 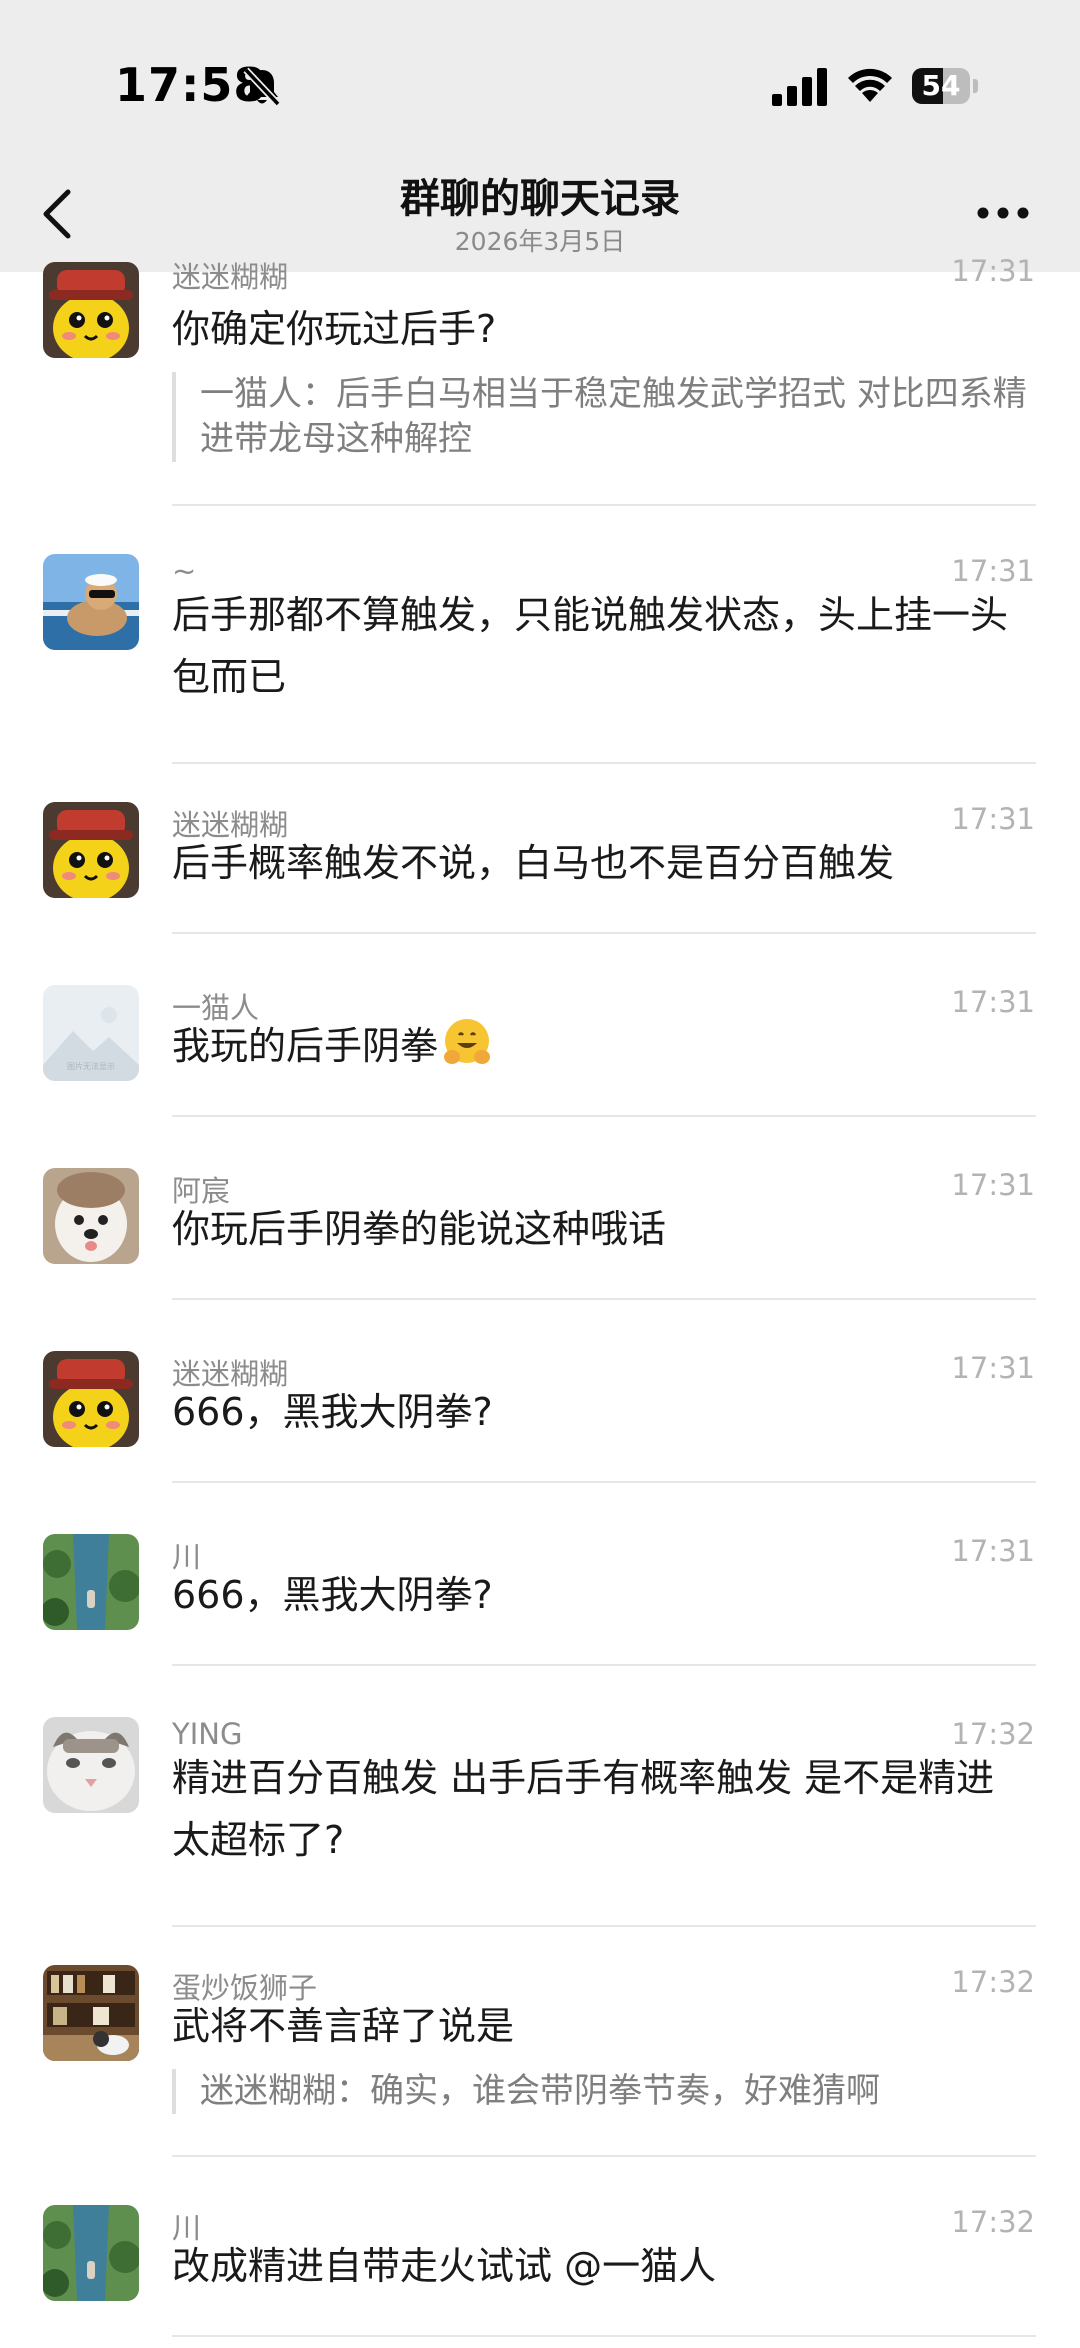 What do you see at coordinates (870, 85) in the screenshot?
I see `wifi-icon` at bounding box center [870, 85].